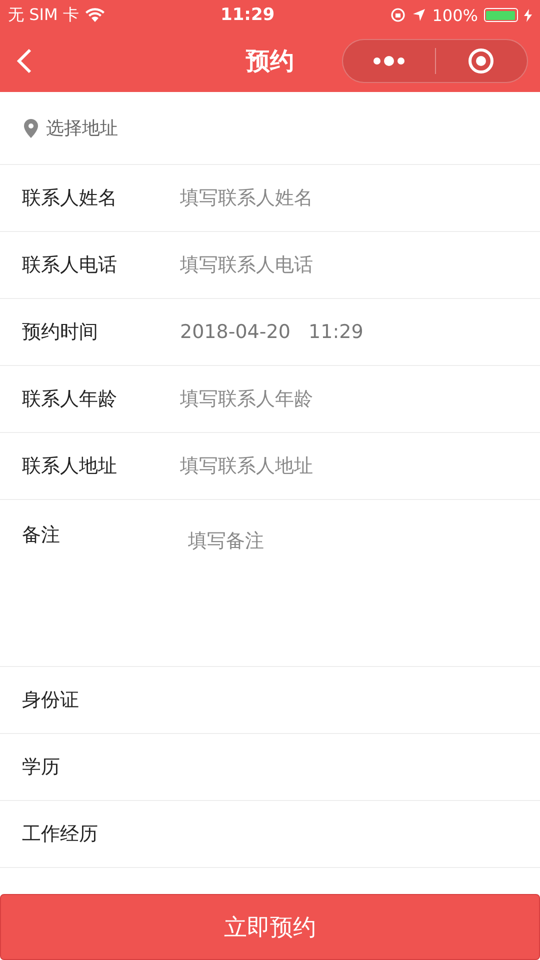  Describe the element at coordinates (82, 128) in the screenshot. I see `address-picker: 选择地址` at that location.